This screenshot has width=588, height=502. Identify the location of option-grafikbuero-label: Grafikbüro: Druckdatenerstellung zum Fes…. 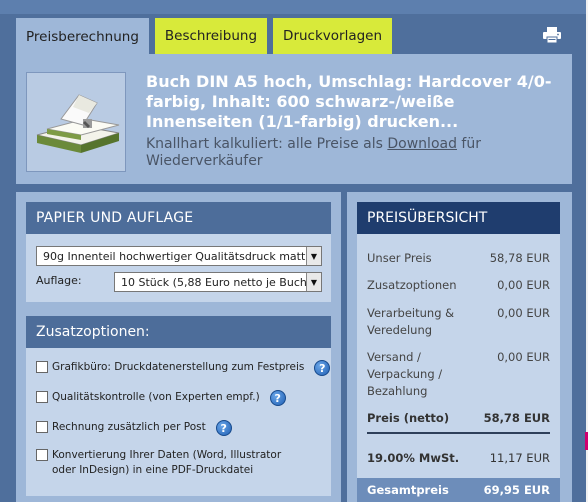
(178, 367).